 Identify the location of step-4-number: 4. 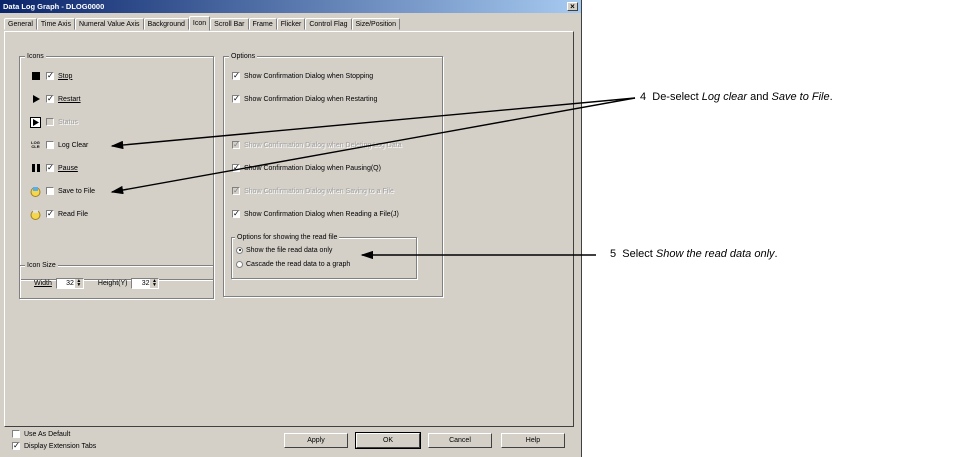
(643, 97).